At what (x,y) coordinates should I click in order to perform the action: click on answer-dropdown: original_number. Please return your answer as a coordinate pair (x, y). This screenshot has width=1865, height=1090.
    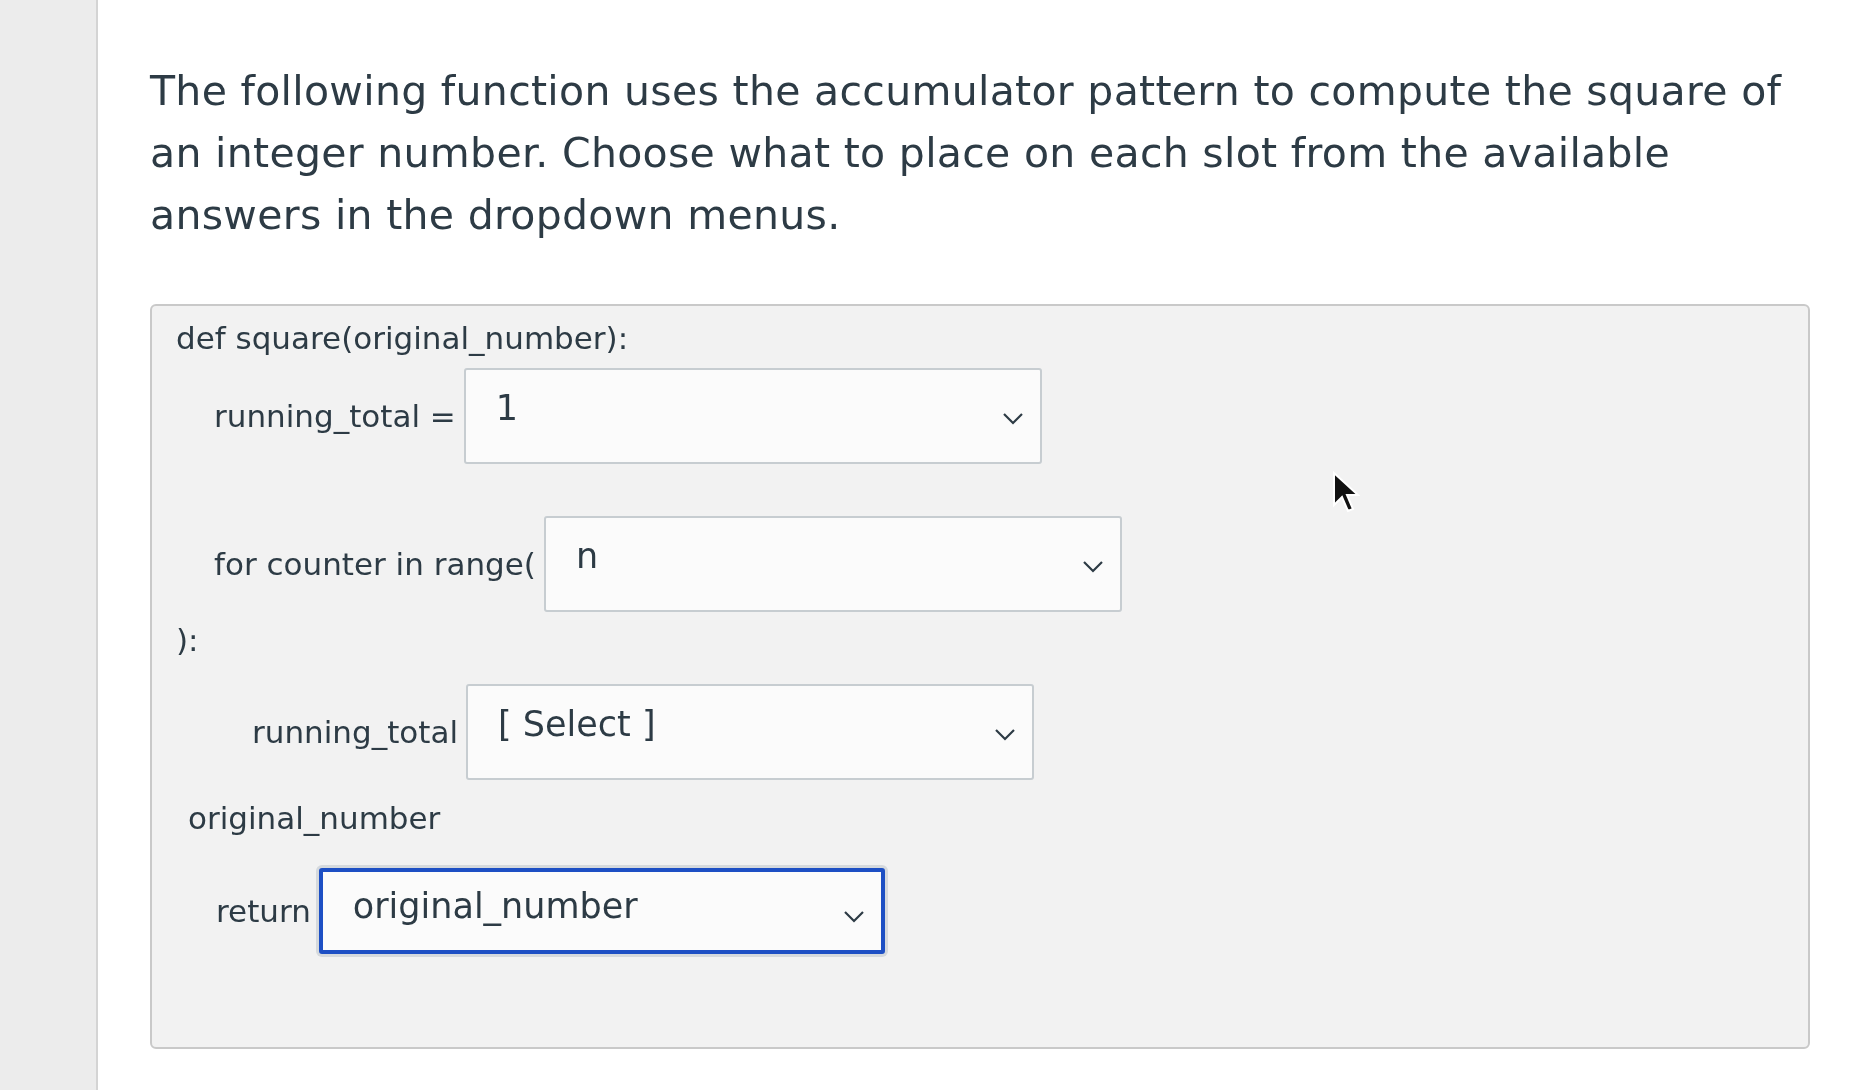
    Looking at the image, I should click on (601, 911).